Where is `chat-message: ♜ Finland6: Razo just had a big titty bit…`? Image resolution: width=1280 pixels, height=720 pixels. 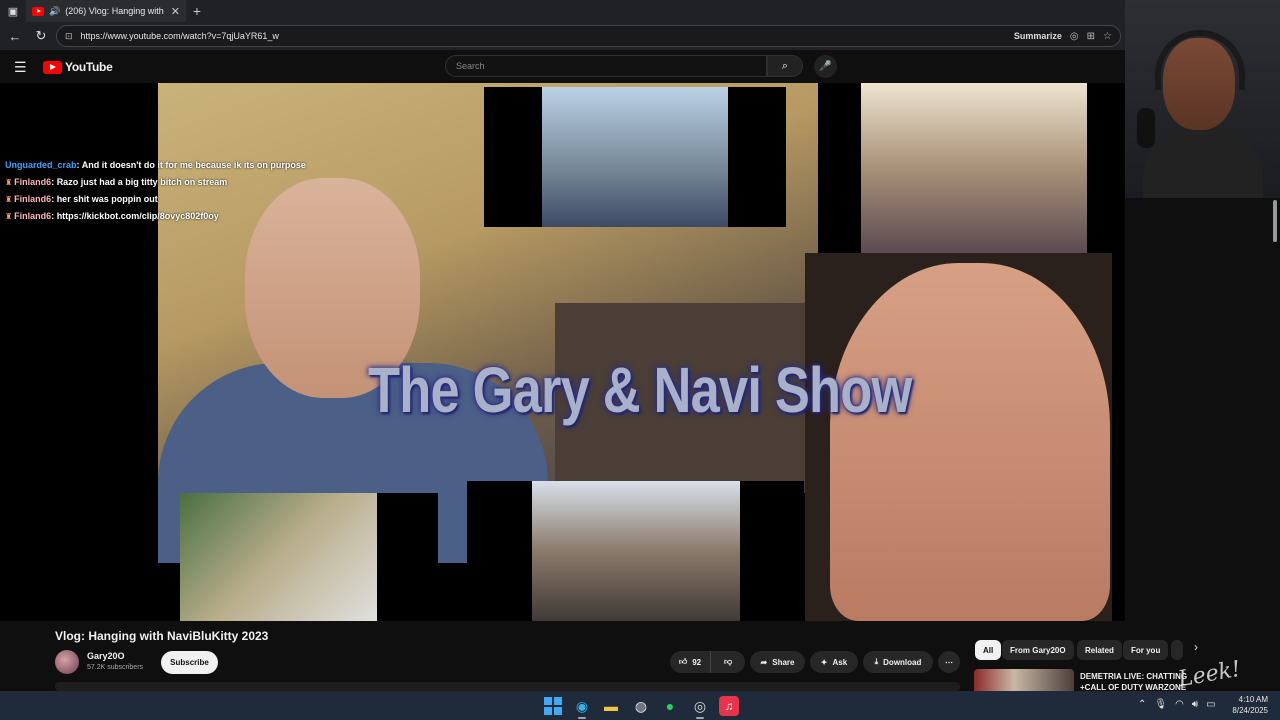
chat-message: ♜ Finland6: Razo just had a big titty bit… is located at coordinates (116, 182).